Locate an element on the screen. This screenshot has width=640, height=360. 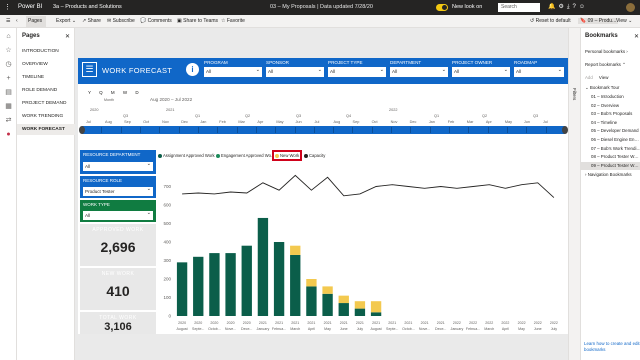
bookmark-group-tour: ⌄ Bookmark Tour is located at coordinates (610, 88).